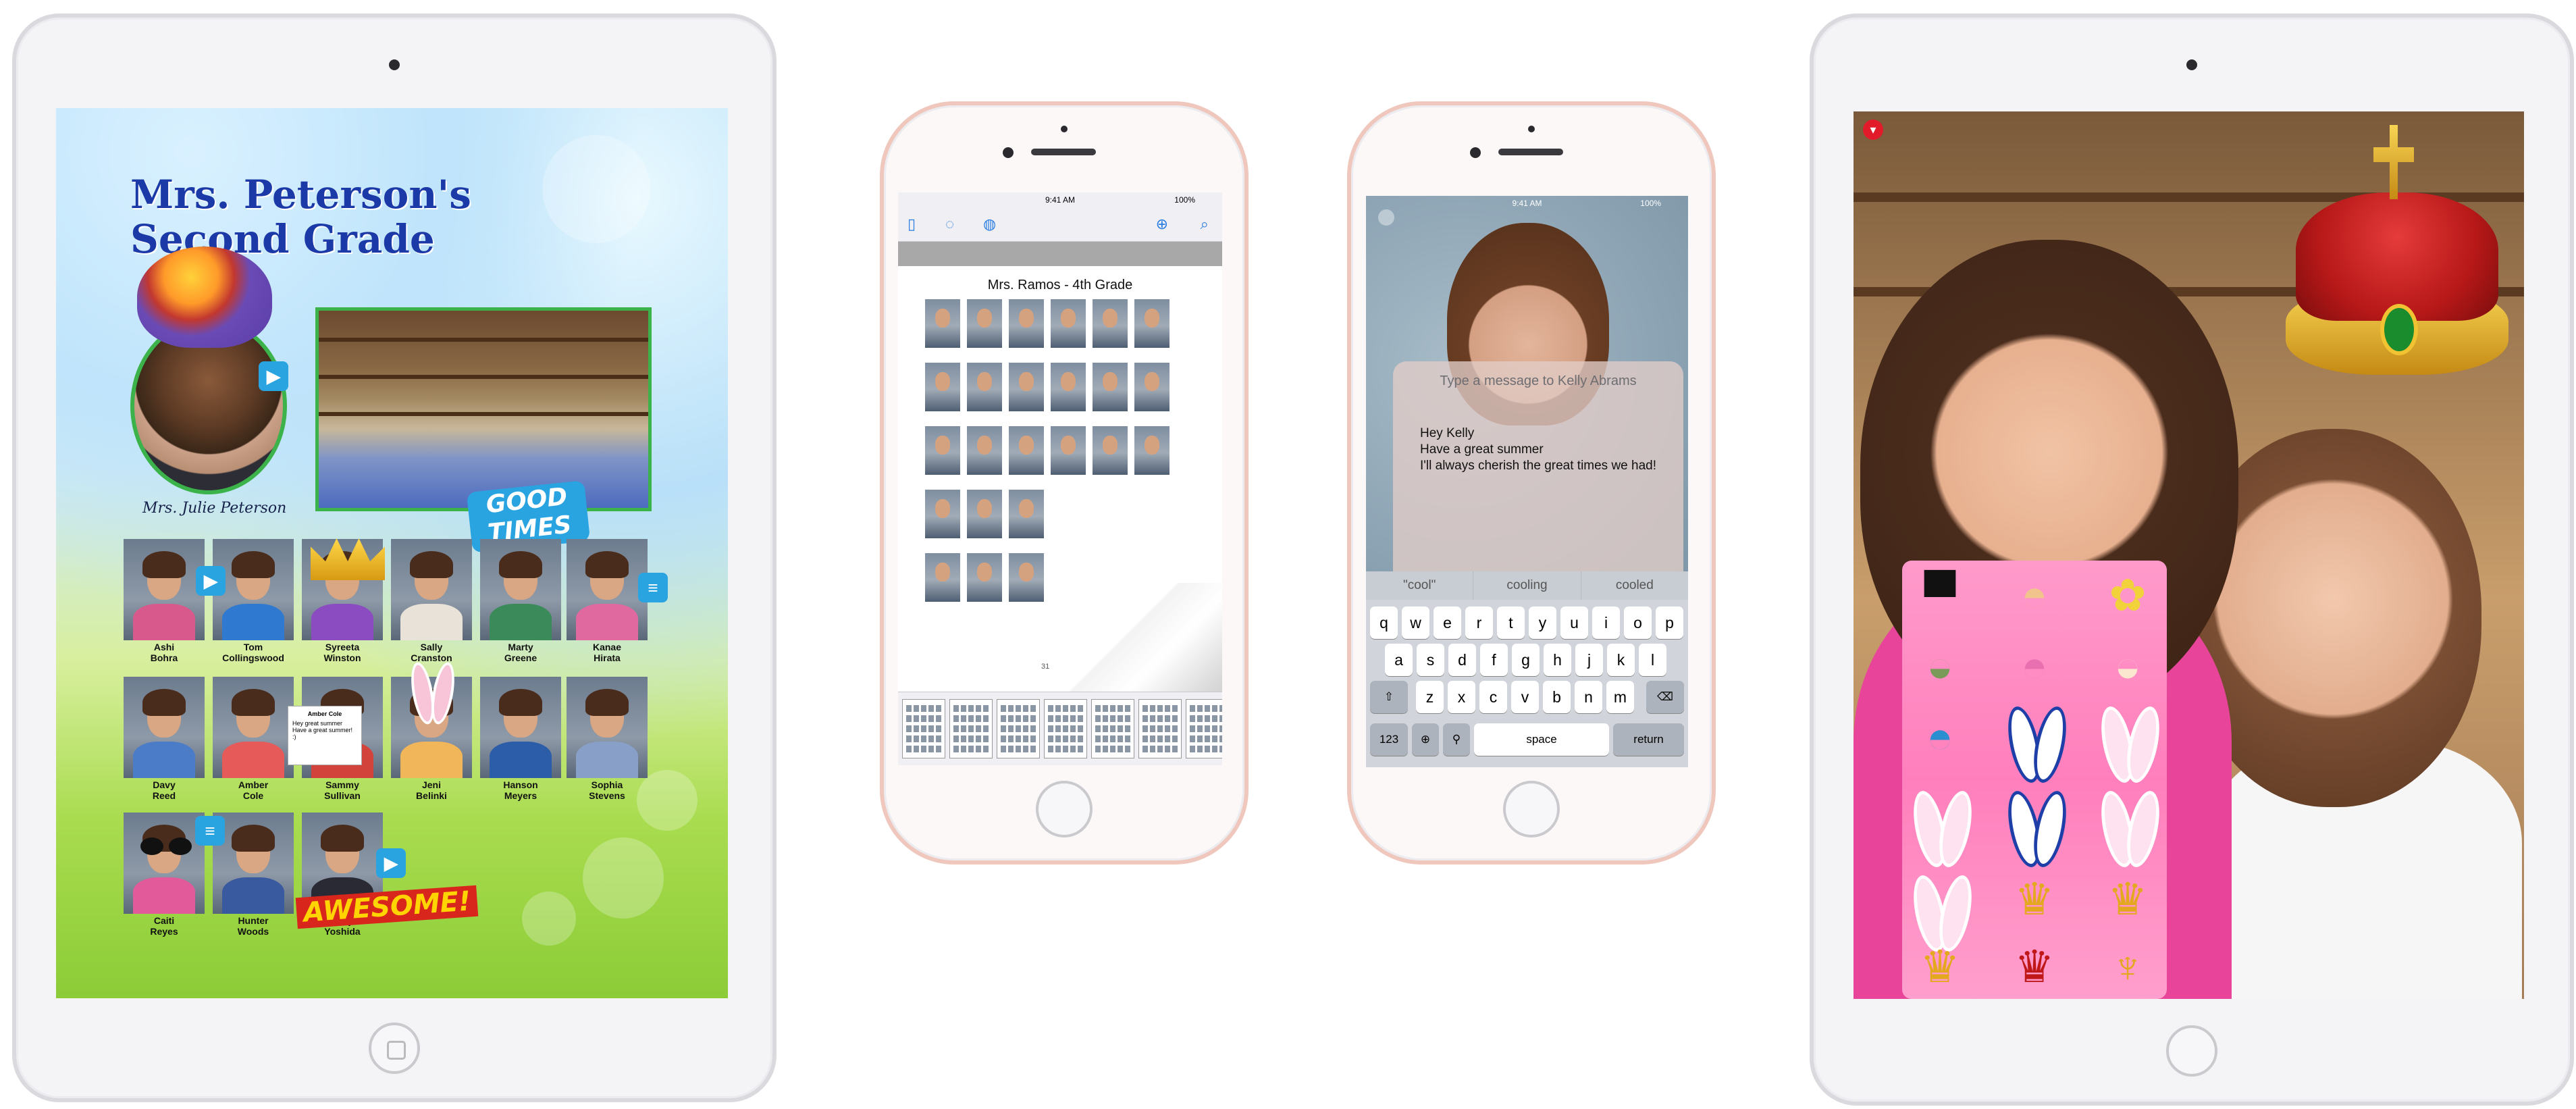  What do you see at coordinates (1652, 660) in the screenshot?
I see `key-l: l` at bounding box center [1652, 660].